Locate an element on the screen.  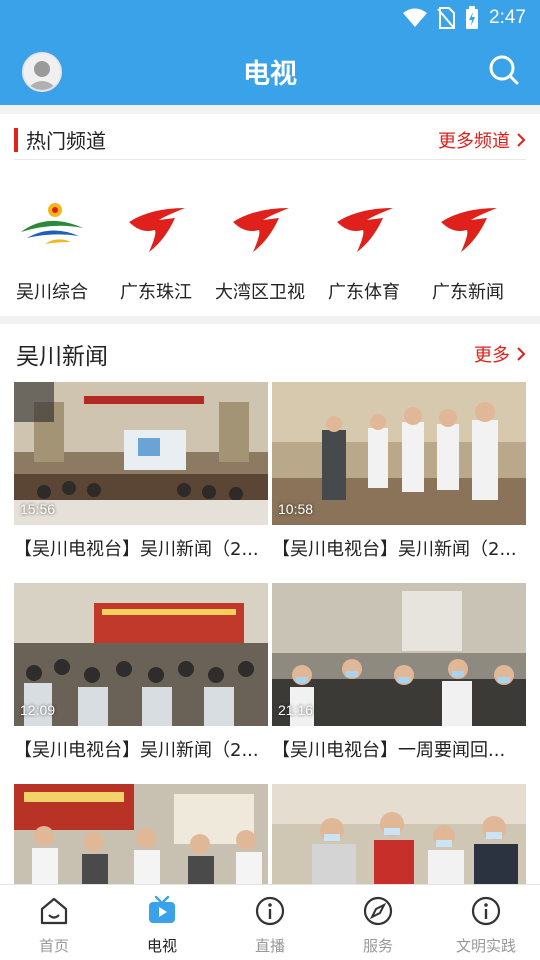
tab-home: 首页 is located at coordinates (54, 922).